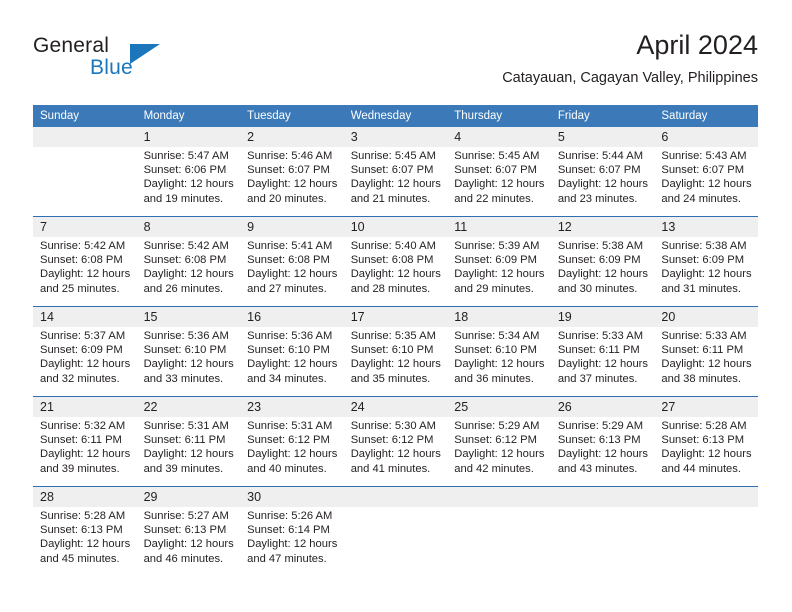 Image resolution: width=792 pixels, height=612 pixels. Describe the element at coordinates (706, 226) in the screenshot. I see `day-number: 13` at that location.